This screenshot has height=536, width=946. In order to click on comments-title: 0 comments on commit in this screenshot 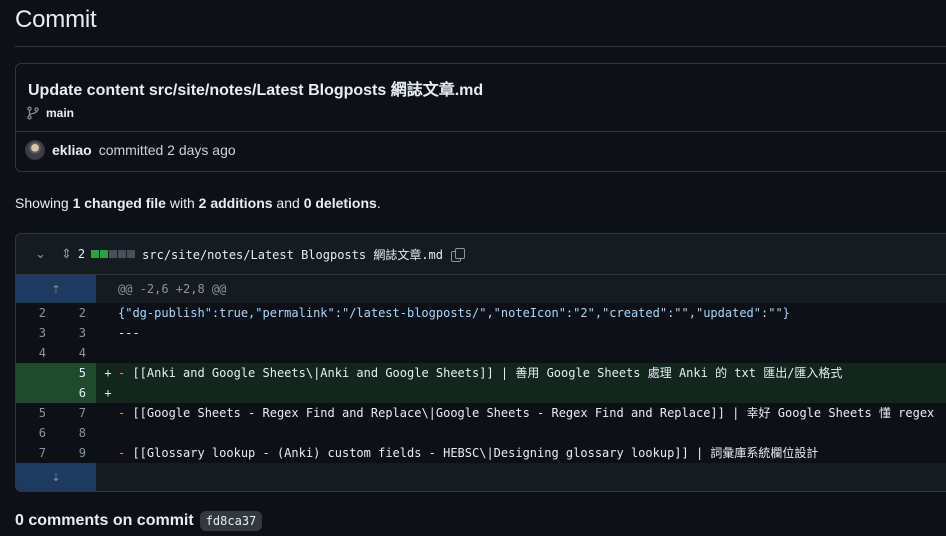, I will do `click(104, 520)`.